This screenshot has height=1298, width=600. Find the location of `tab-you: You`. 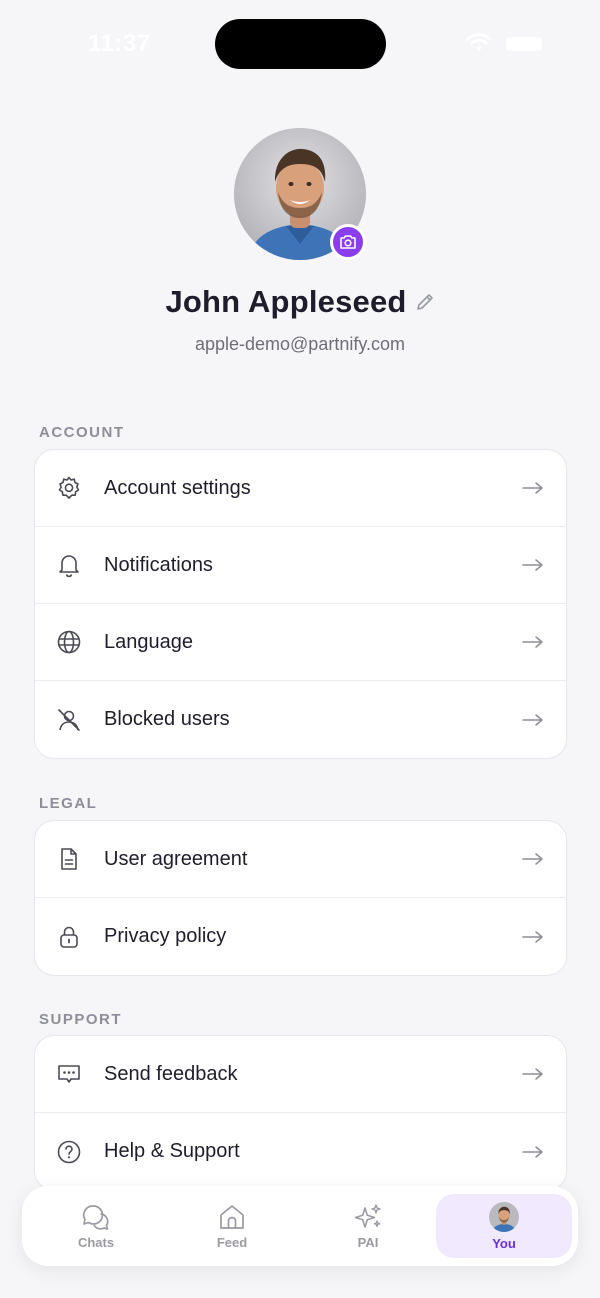

tab-you: You is located at coordinates (504, 1226).